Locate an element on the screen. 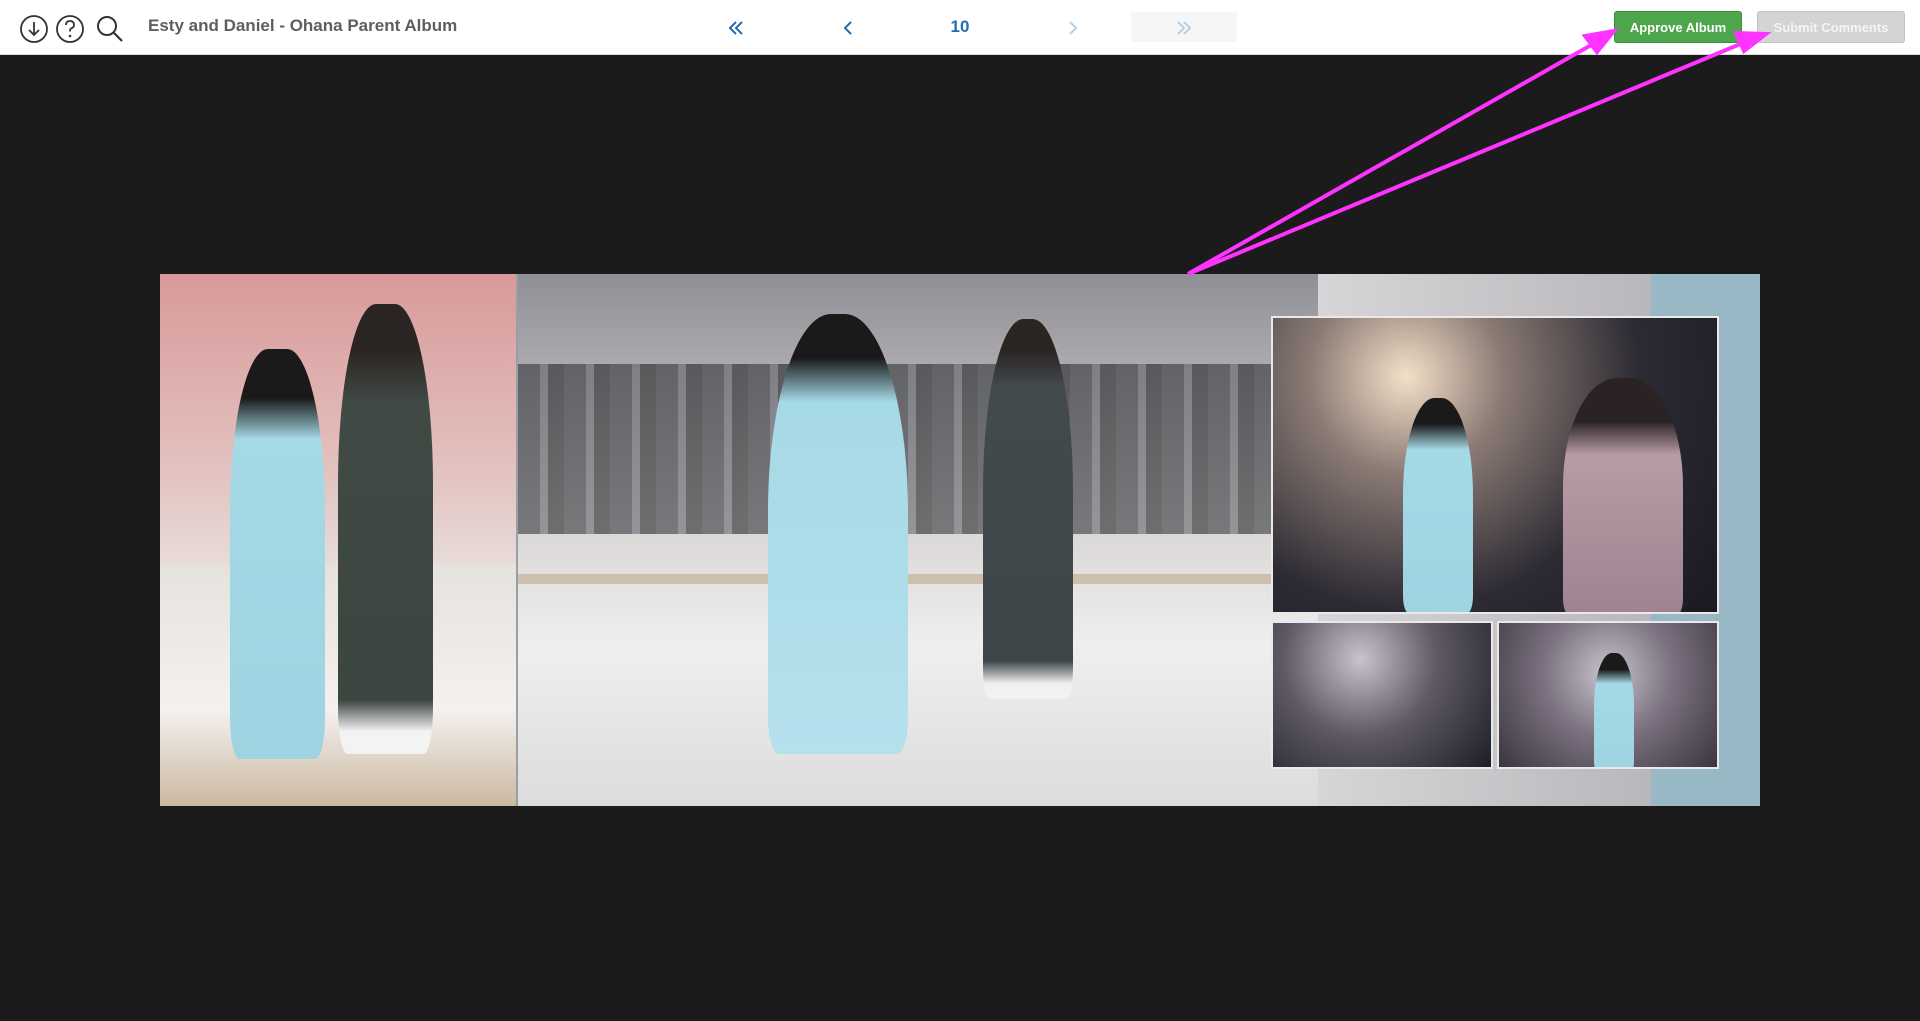 This screenshot has height=1021, width=1920. page-number: 10 is located at coordinates (960, 26).